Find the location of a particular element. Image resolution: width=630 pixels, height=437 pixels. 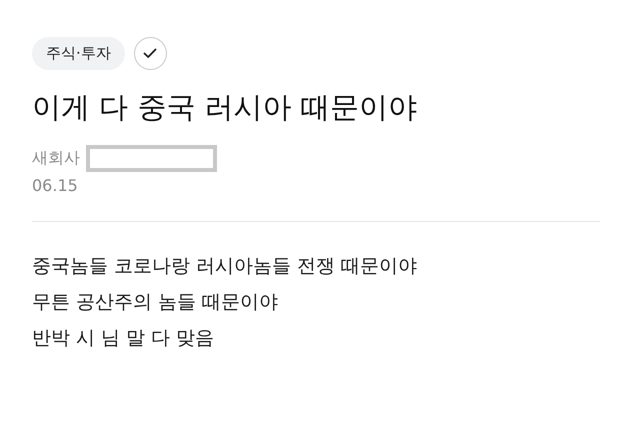

check-button is located at coordinates (150, 53).